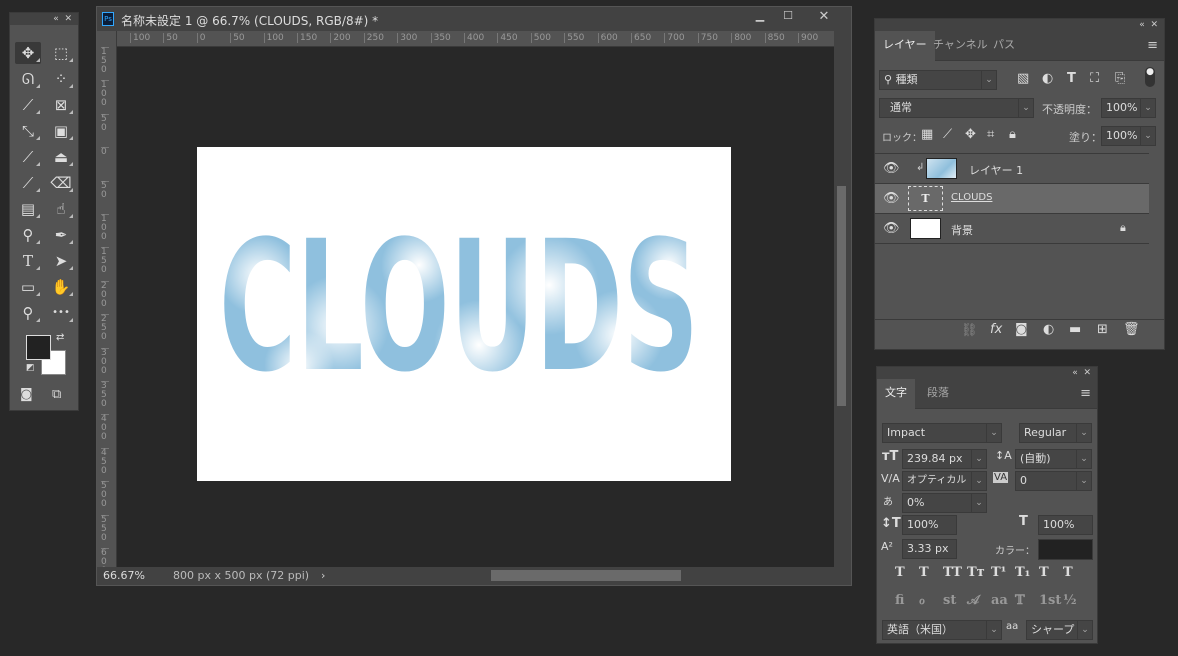  Describe the element at coordinates (899, 600) in the screenshot. I see `opentype-button: fi` at that location.